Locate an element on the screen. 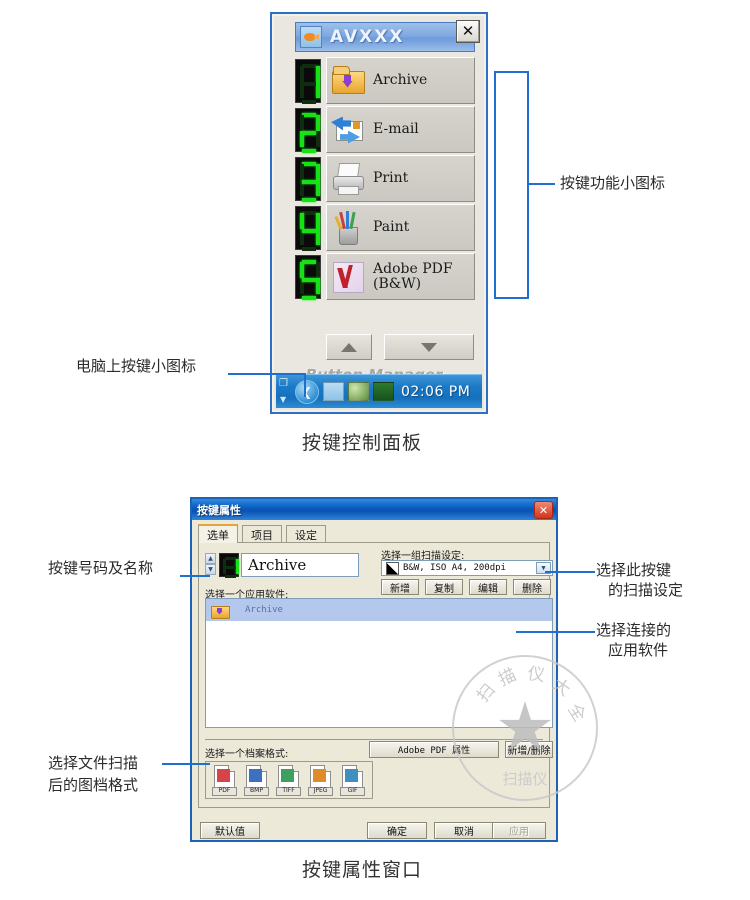  triangle-up-icon is located at coordinates (349, 347).